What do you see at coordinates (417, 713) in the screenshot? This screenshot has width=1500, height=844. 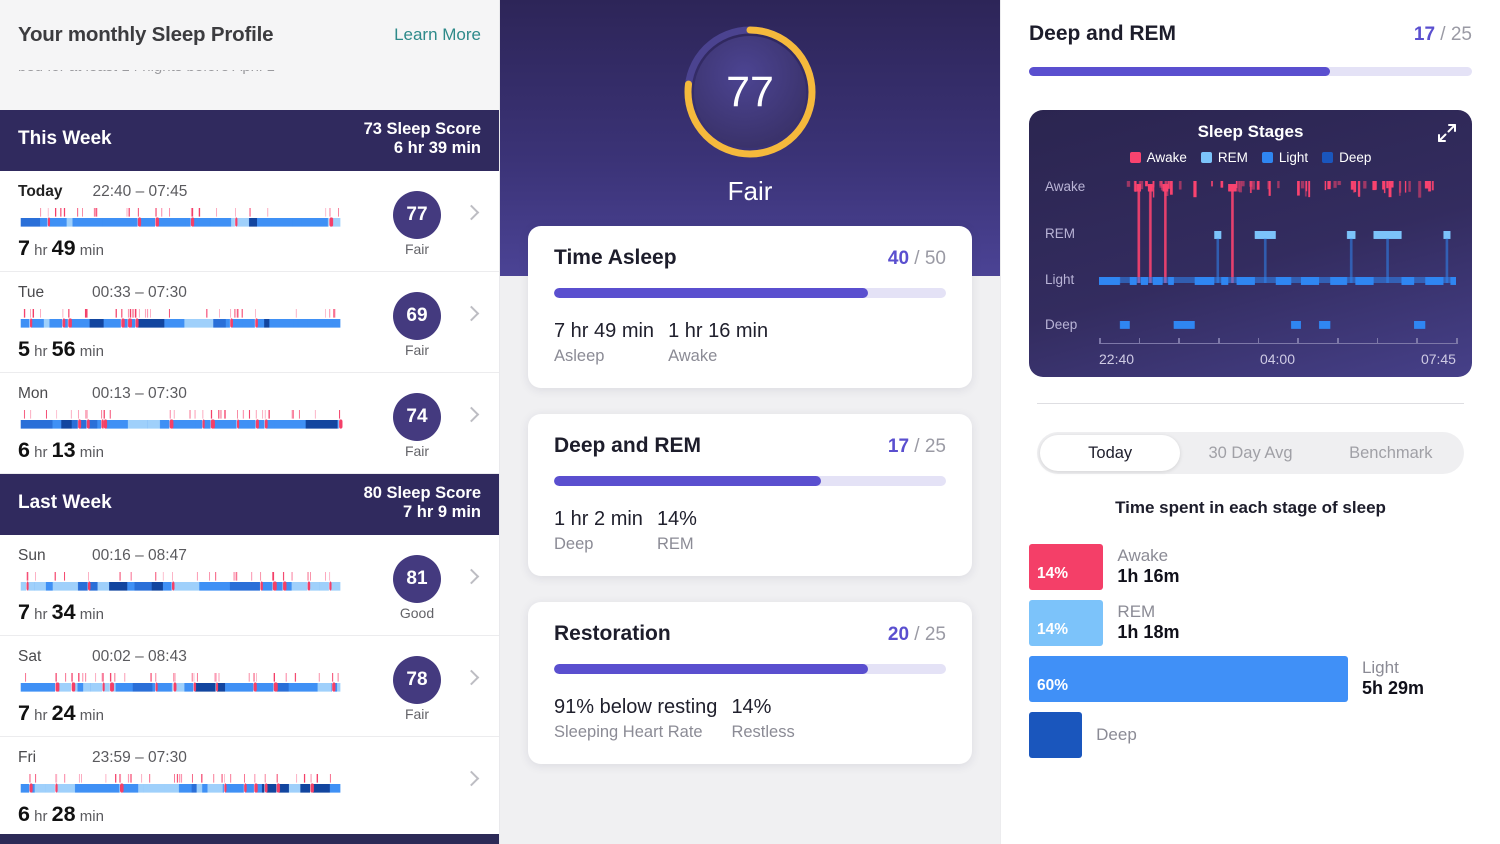 I see `night-score-quality: Fair` at bounding box center [417, 713].